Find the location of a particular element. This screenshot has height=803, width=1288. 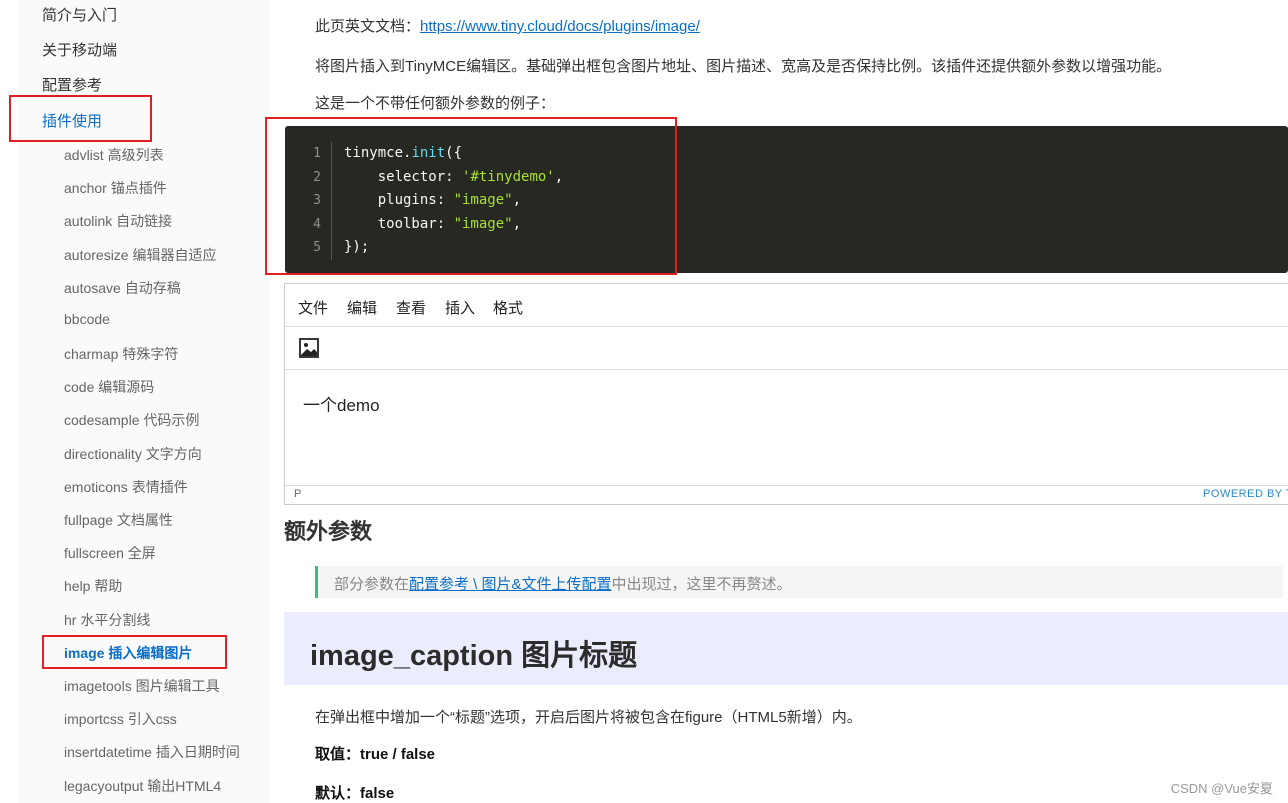

section-heading: 额外参数 is located at coordinates (328, 531).